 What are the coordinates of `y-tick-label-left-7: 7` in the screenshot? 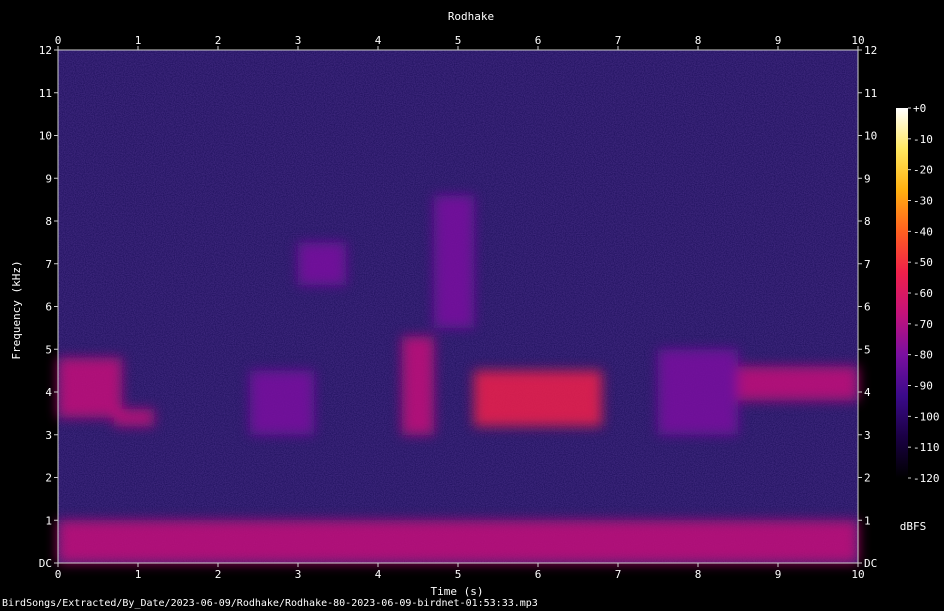 It's located at (48, 264).